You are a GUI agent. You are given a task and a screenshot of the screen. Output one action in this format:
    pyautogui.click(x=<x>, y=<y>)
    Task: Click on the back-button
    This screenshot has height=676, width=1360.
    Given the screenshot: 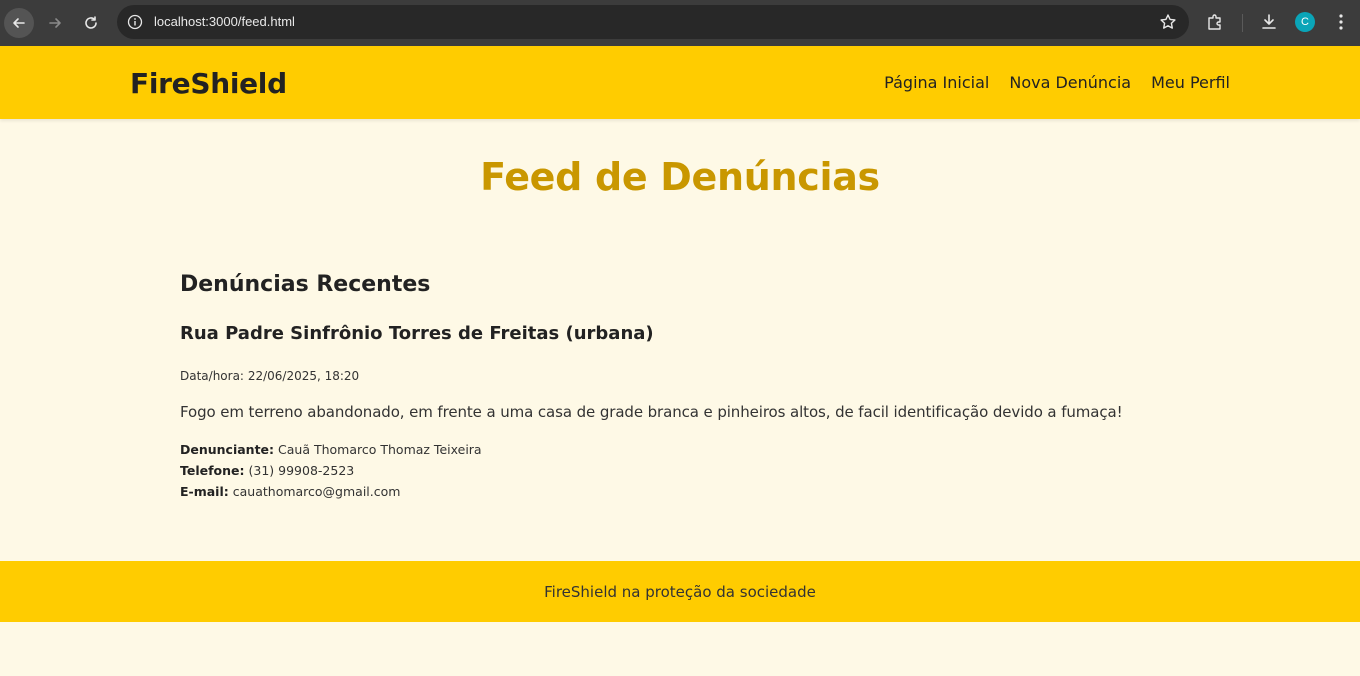 What is the action you would take?
    pyautogui.click(x=19, y=23)
    